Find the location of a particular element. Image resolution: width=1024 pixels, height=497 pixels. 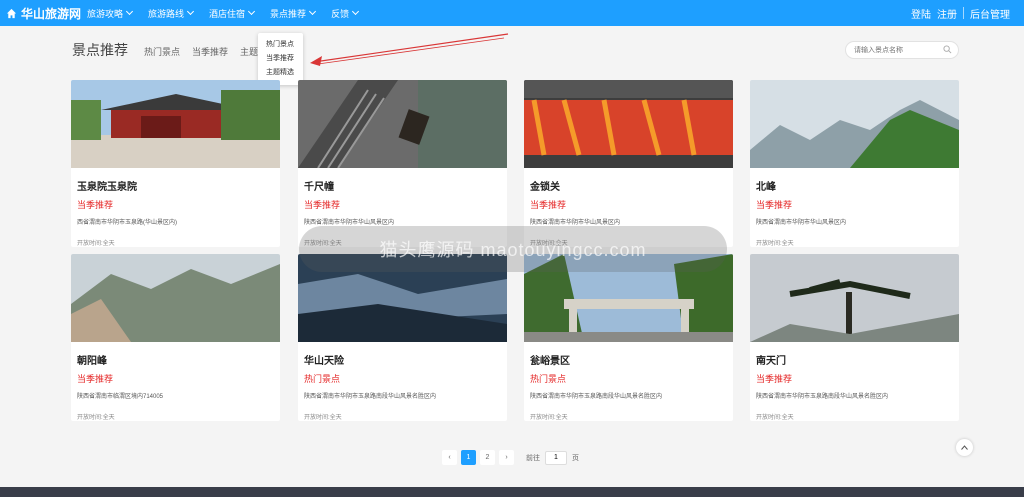

prev-page-button: ‹ is located at coordinates (449, 457).